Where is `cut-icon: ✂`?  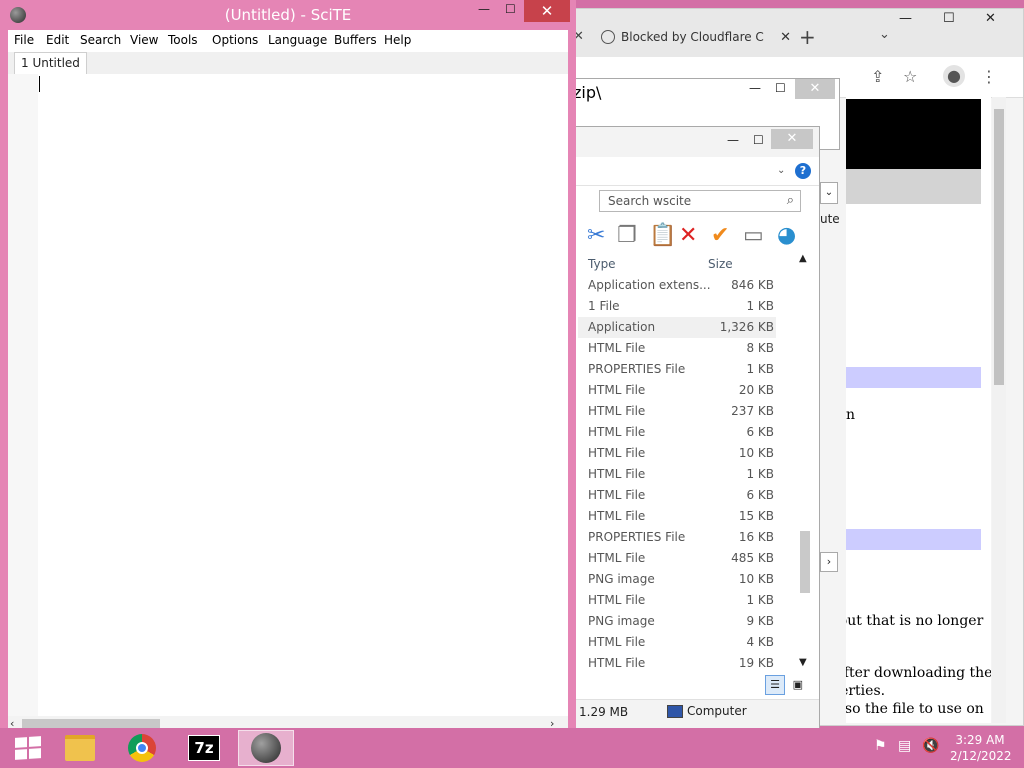 cut-icon: ✂ is located at coordinates (596, 235).